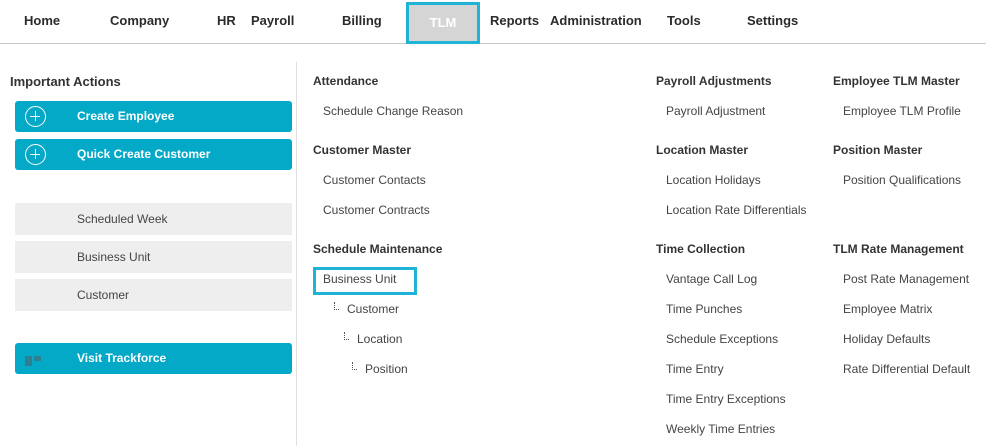 The width and height of the screenshot is (986, 446). Describe the element at coordinates (702, 150) in the screenshot. I see `location-master-heading: Location Master` at that location.